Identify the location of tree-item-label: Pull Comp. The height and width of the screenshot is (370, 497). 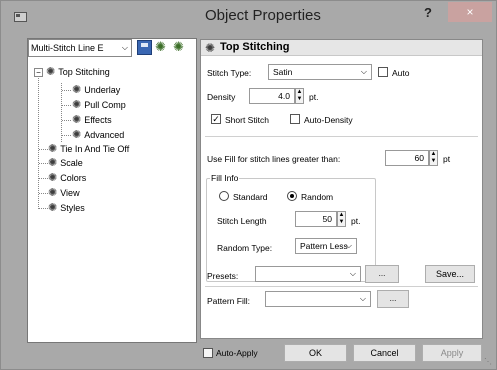
(105, 105).